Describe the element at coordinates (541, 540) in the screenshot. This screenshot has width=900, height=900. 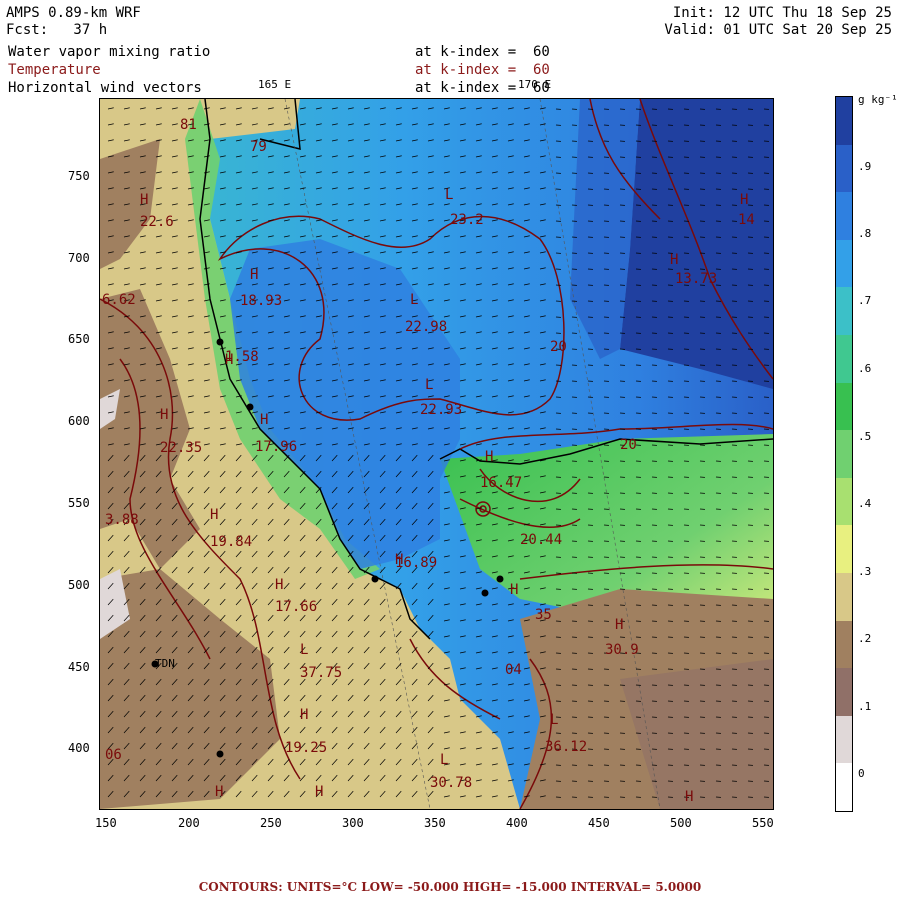
I see `map-label: 20.44` at that location.